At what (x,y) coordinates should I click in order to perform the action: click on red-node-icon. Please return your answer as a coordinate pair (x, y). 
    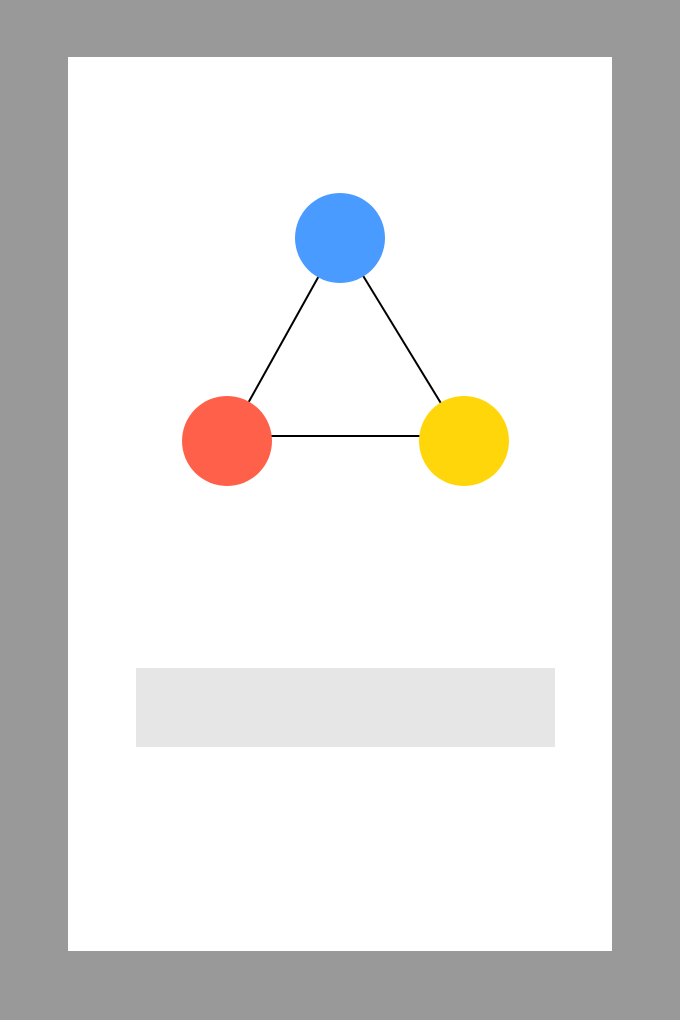
    Looking at the image, I should click on (227, 441).